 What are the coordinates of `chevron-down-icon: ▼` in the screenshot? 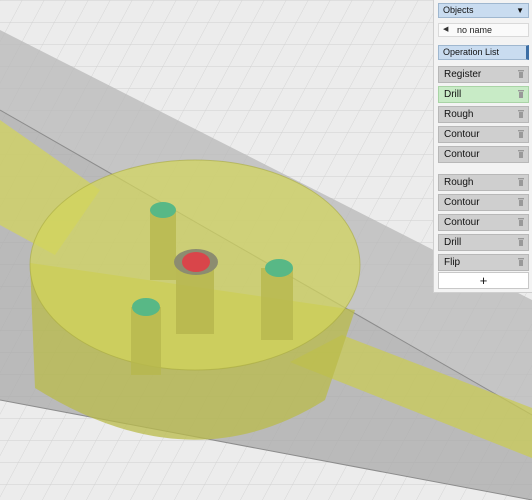 It's located at (520, 10).